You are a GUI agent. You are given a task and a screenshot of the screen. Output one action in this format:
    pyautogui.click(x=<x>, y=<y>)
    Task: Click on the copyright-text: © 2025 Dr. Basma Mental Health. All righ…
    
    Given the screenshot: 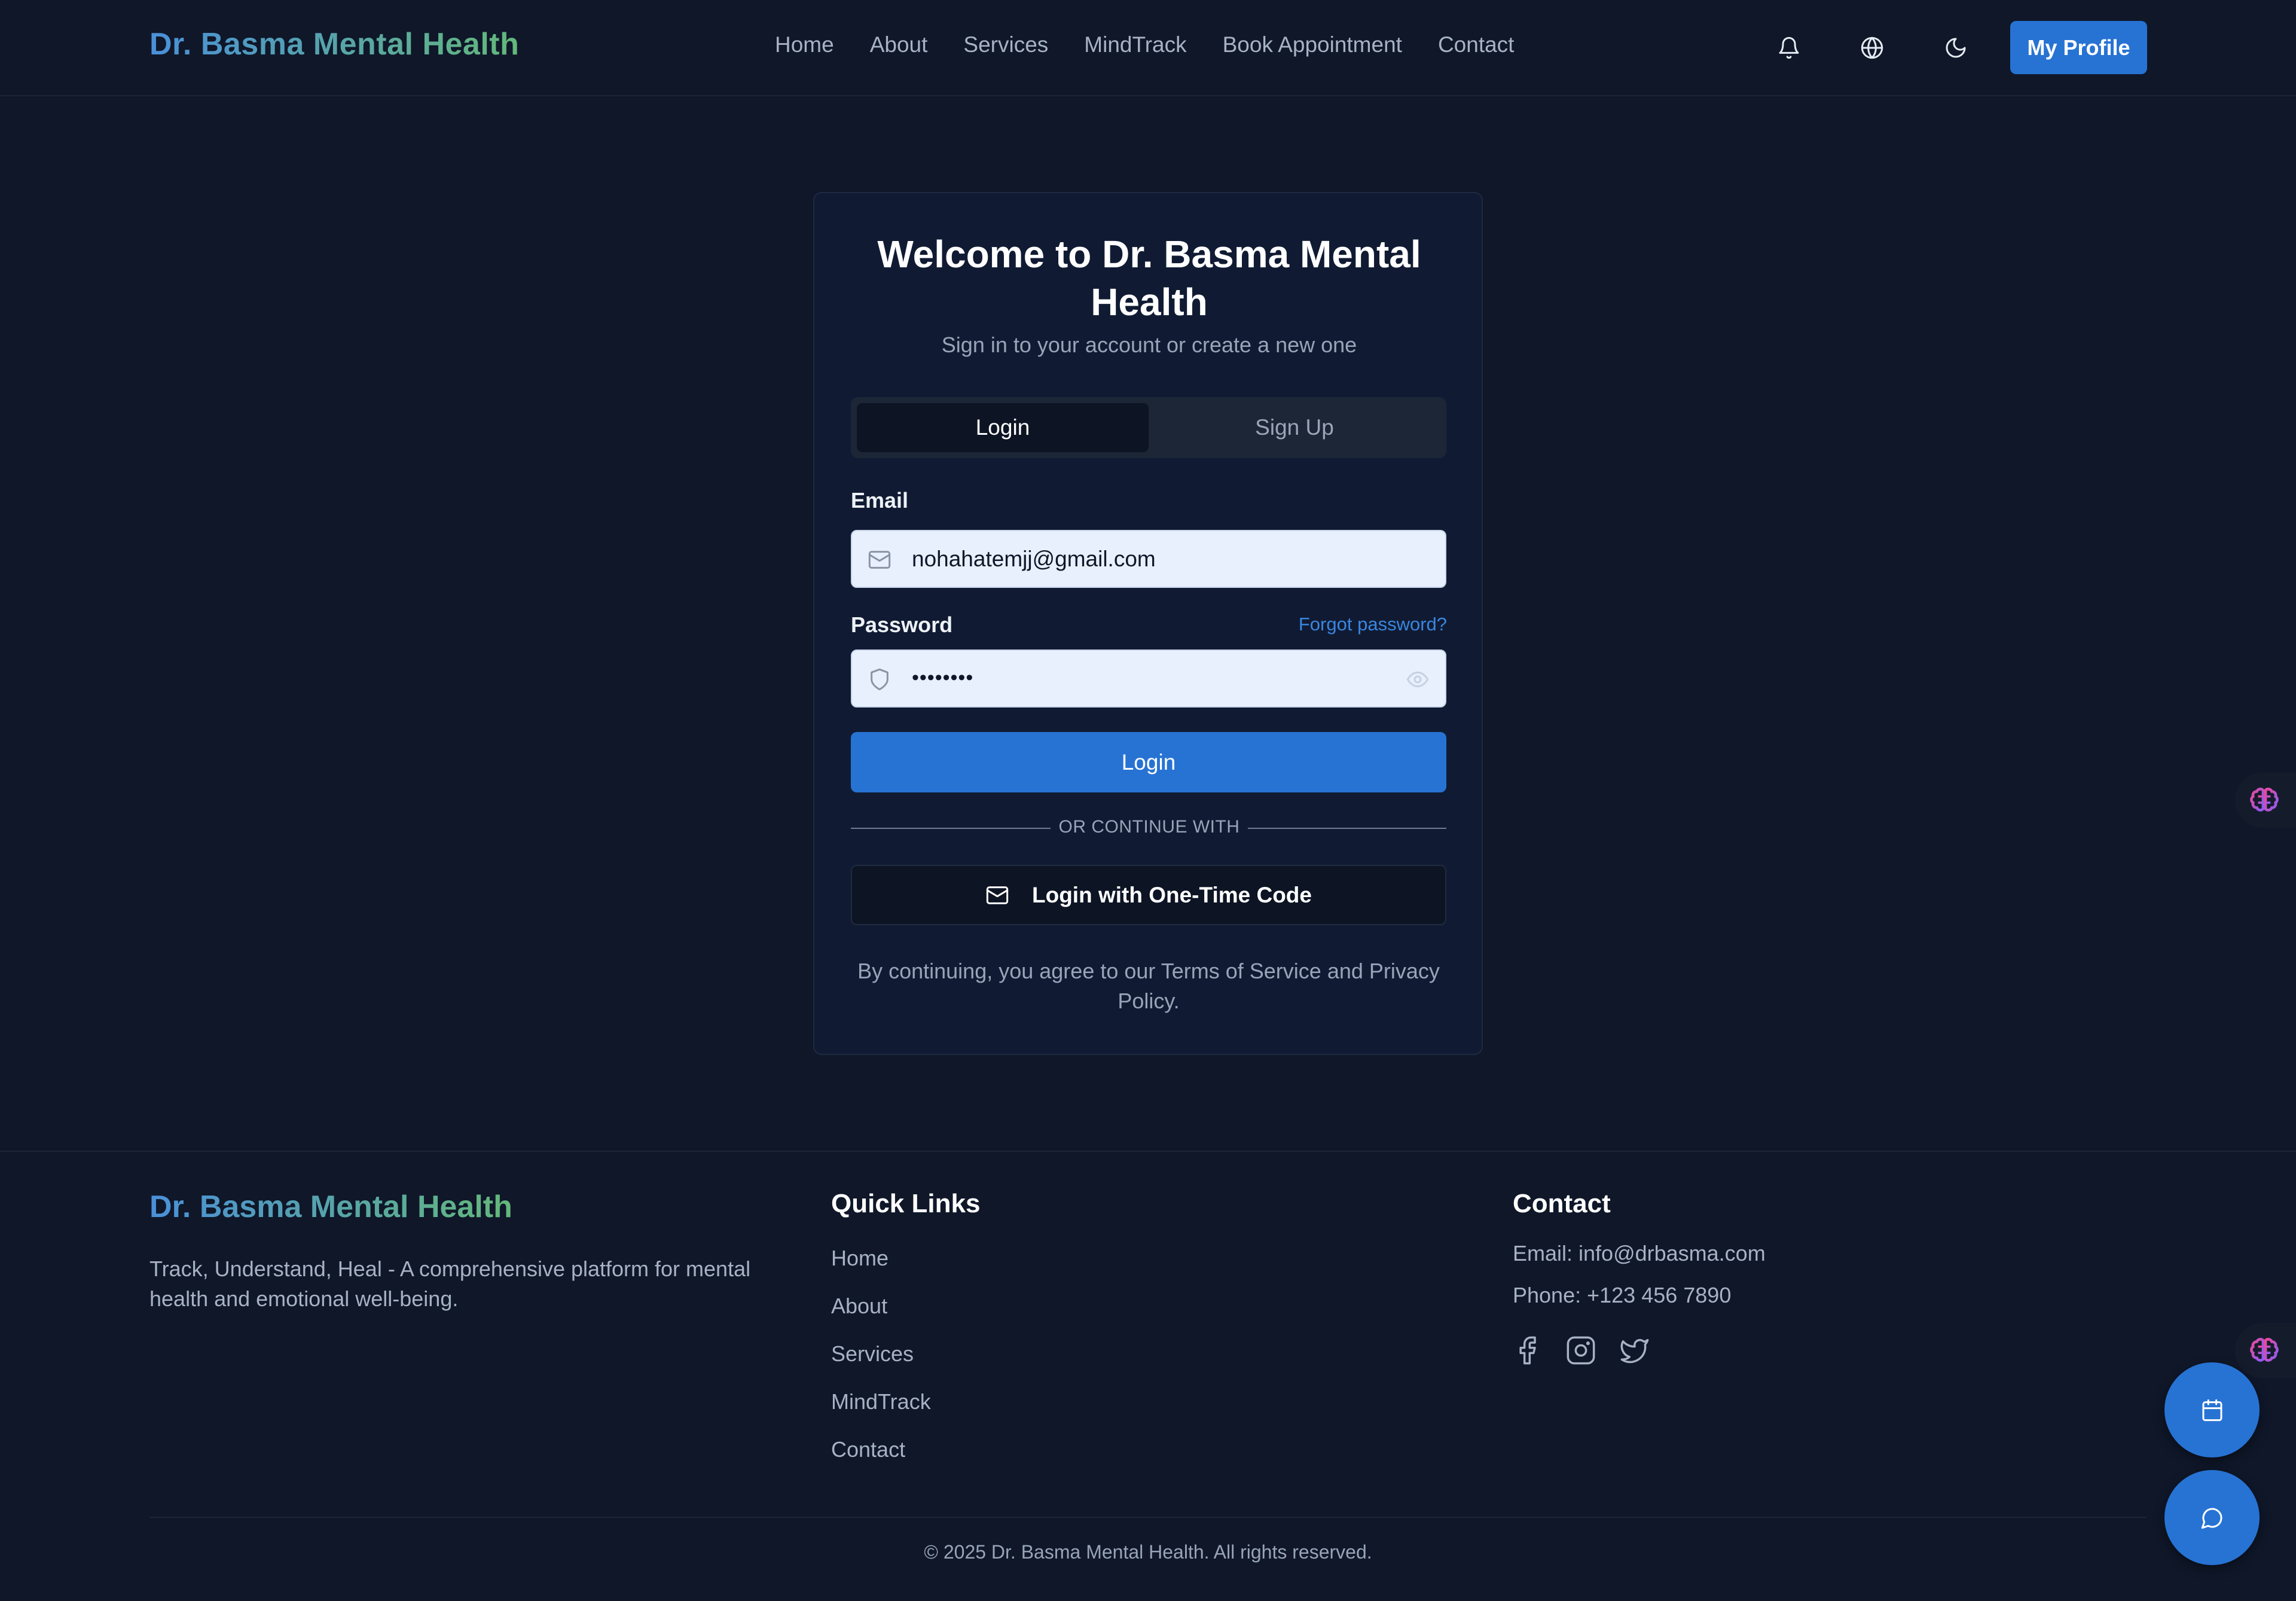 What is the action you would take?
    pyautogui.click(x=1148, y=1552)
    